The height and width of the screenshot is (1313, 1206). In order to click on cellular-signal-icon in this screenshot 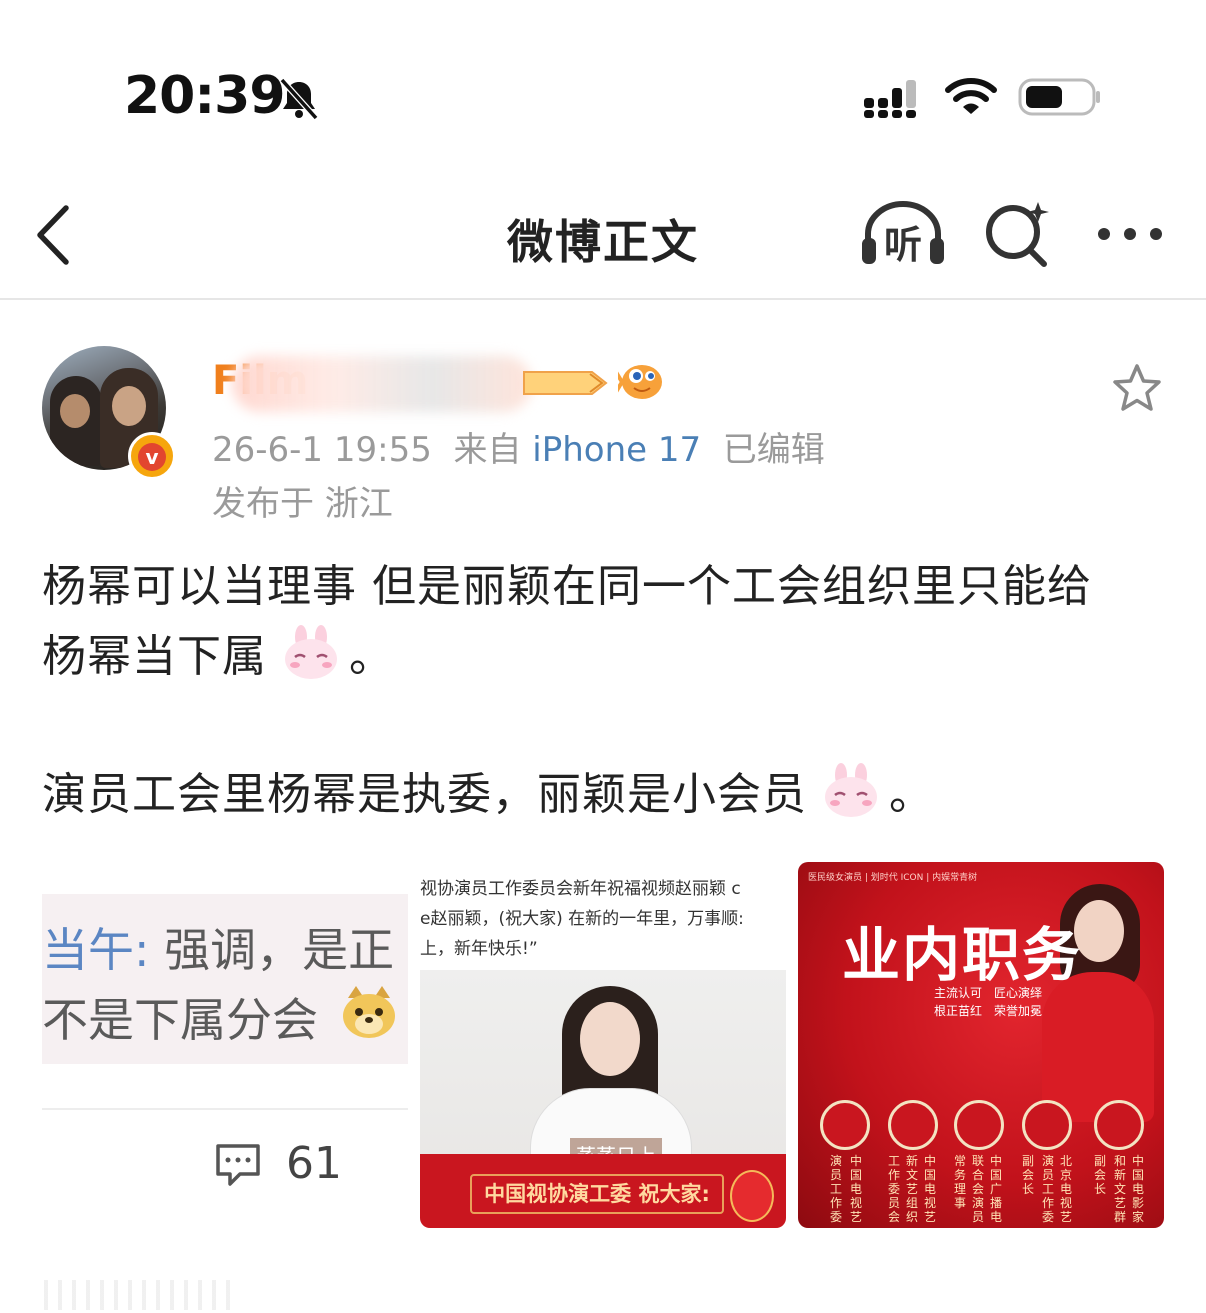, I will do `click(890, 99)`.